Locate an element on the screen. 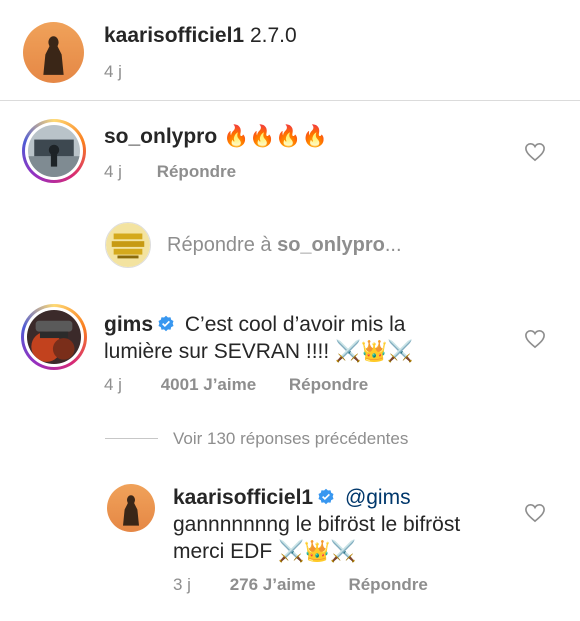  reply-line2: gannnnnnng le bifröst le bifröst is located at coordinates (316, 524).